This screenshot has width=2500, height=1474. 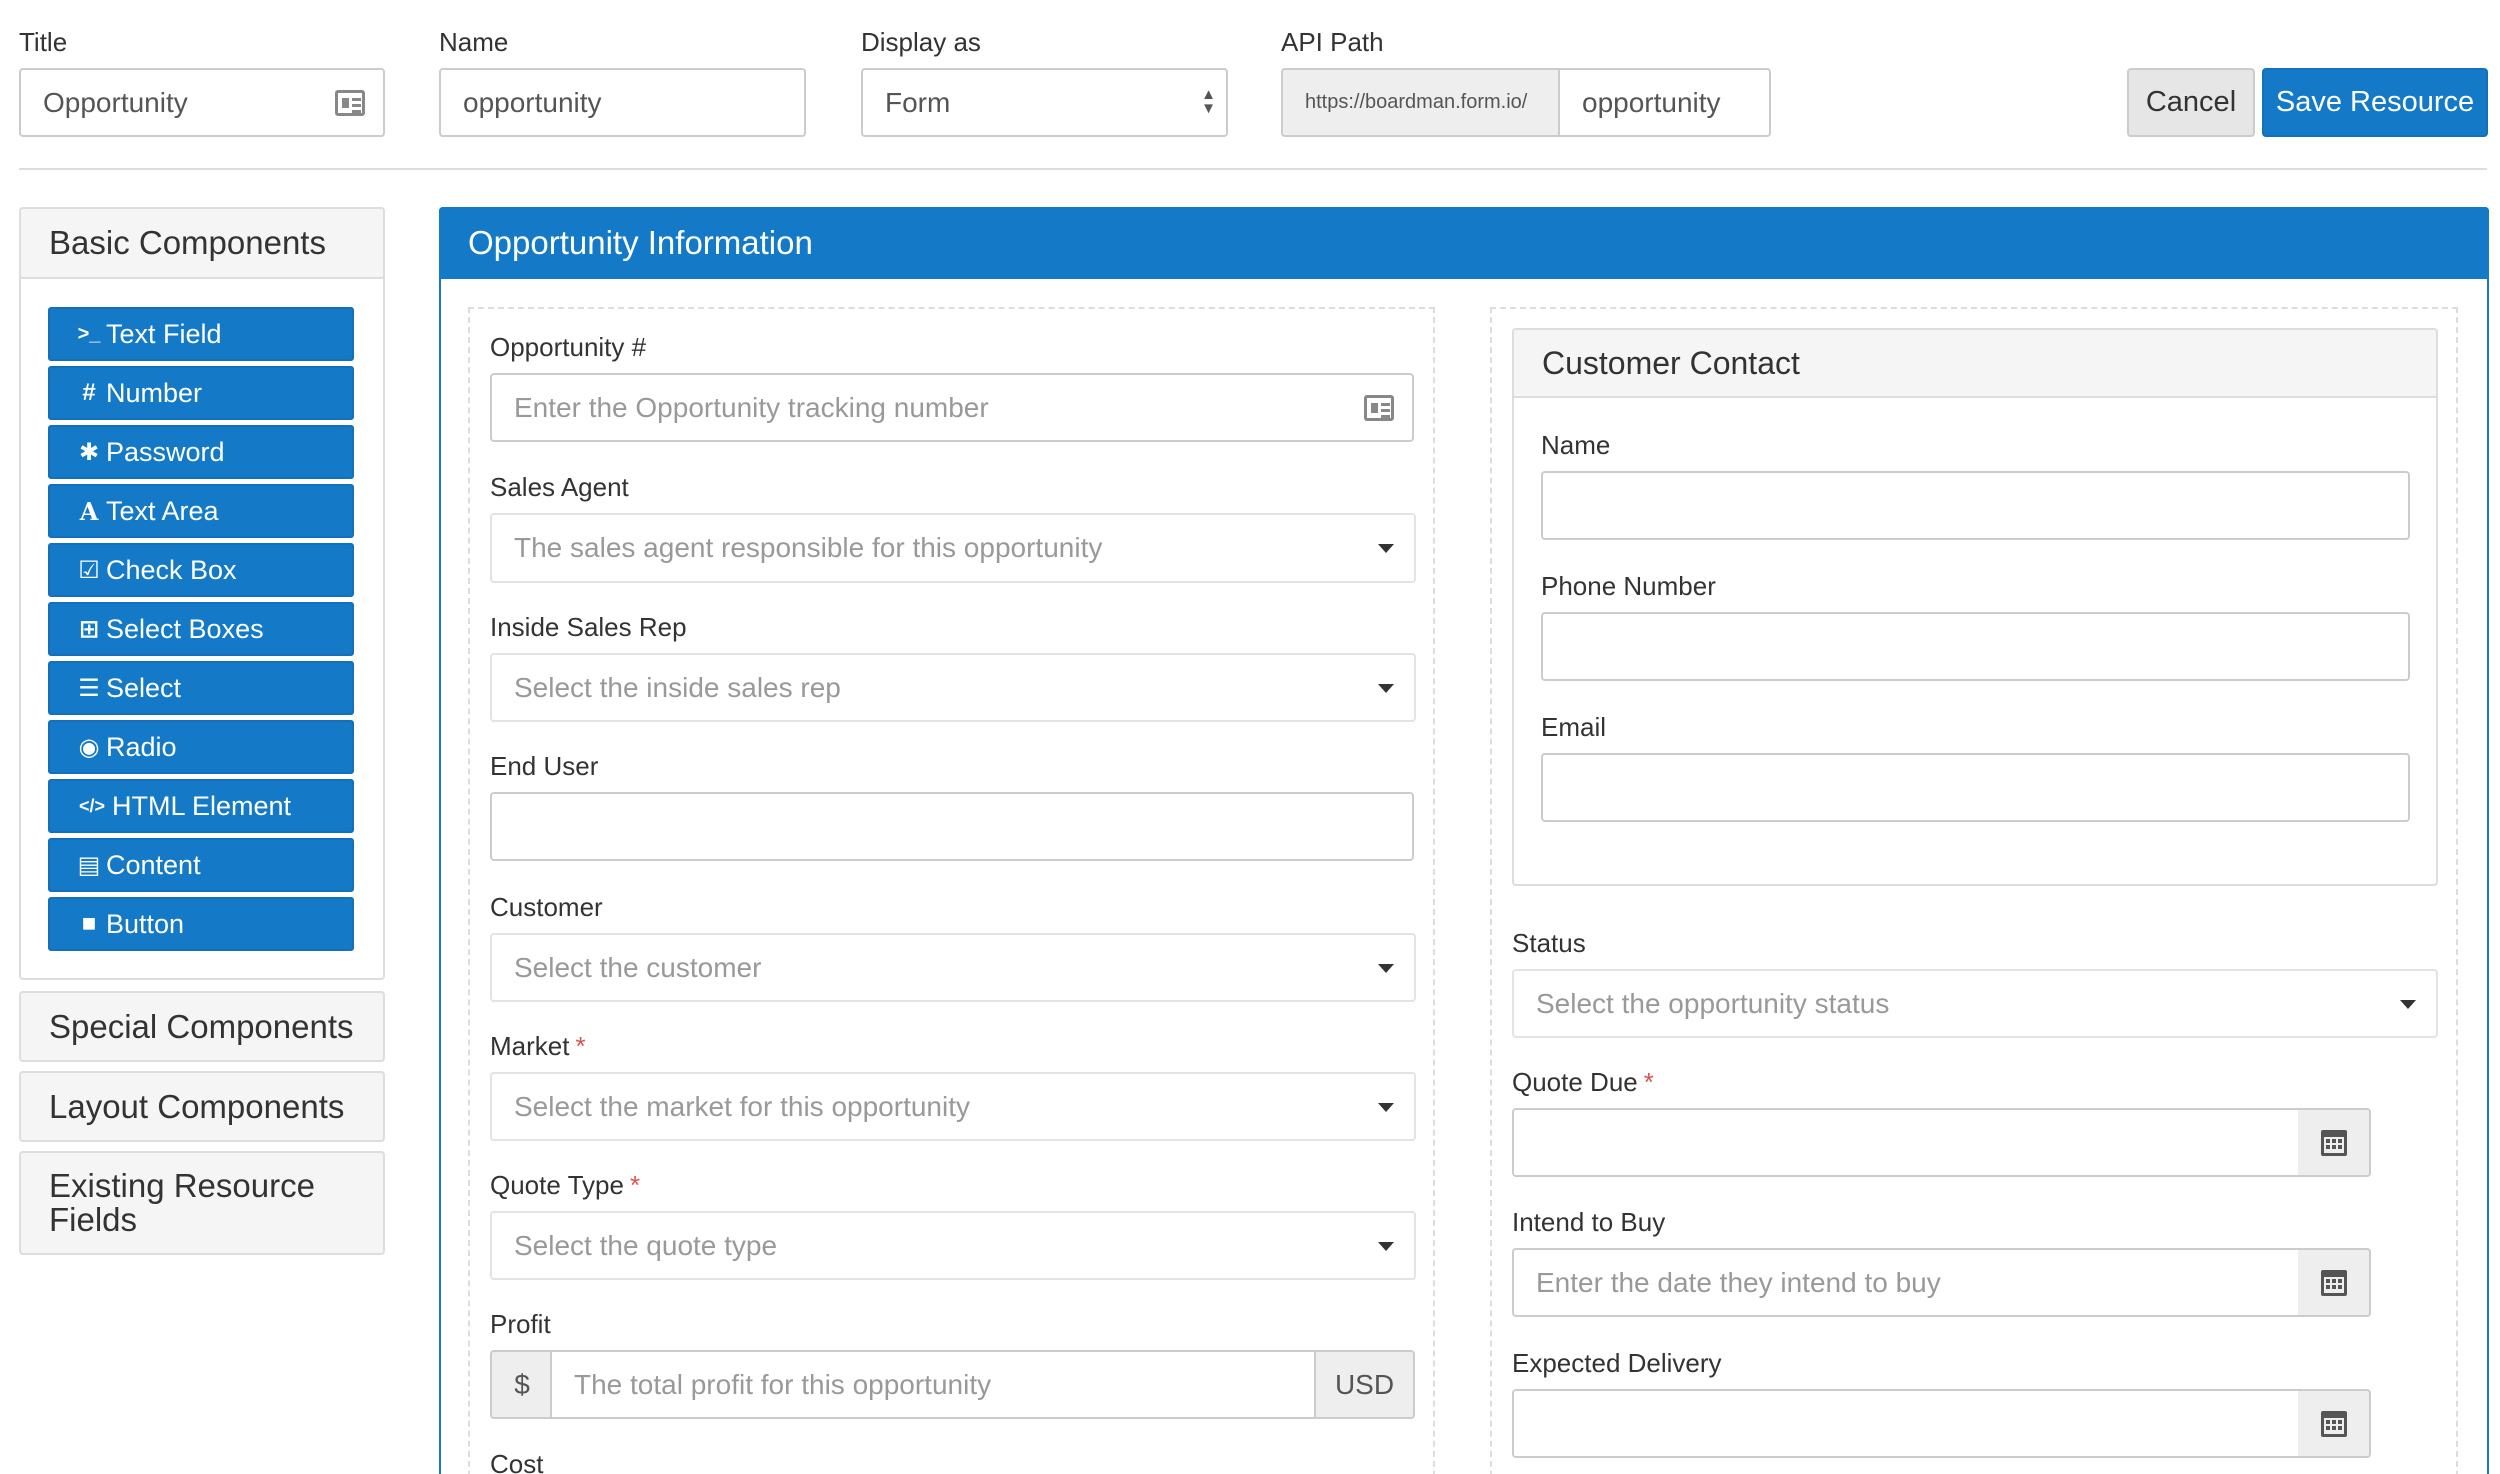 What do you see at coordinates (474, 42) in the screenshot?
I see `name-label: Name` at bounding box center [474, 42].